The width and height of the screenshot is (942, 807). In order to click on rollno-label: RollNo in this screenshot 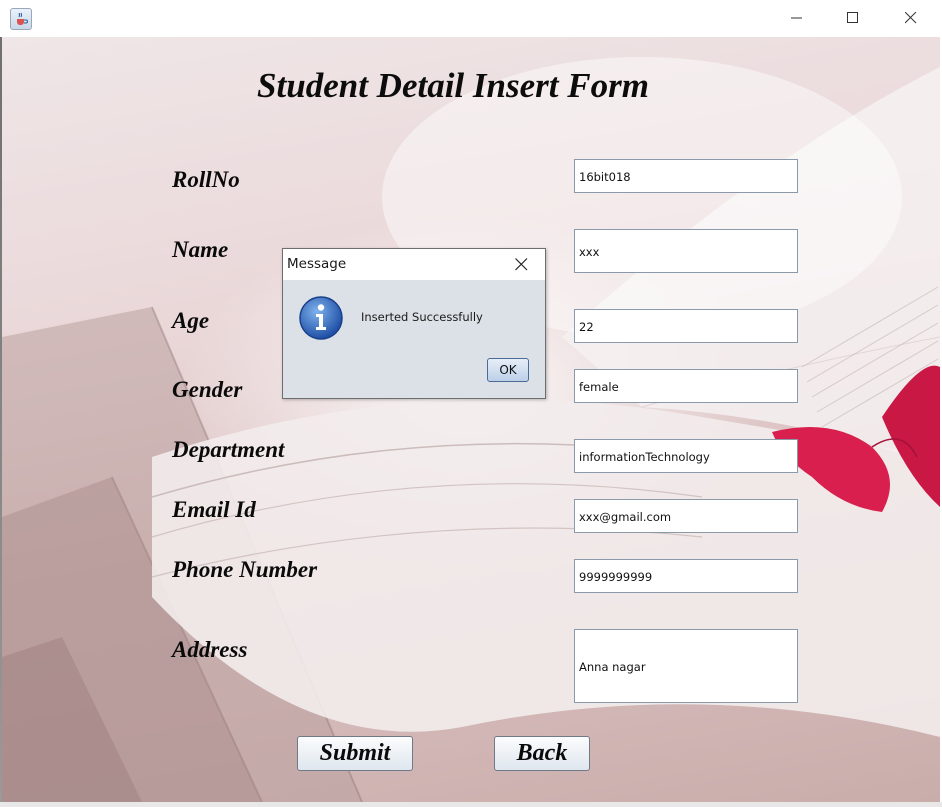, I will do `click(206, 179)`.